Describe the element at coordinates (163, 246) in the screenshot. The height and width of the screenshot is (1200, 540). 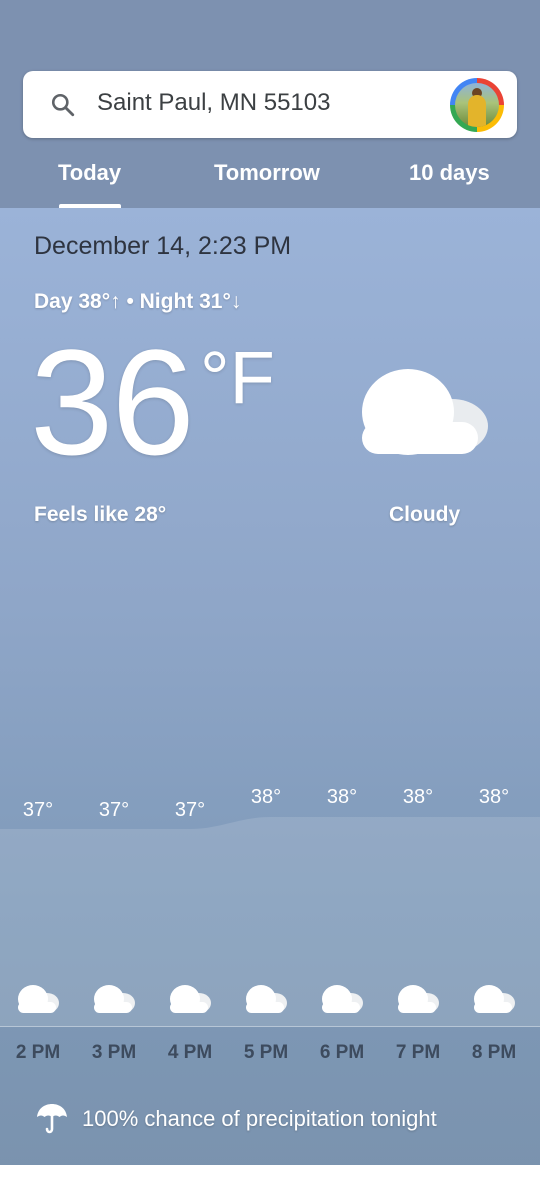
I see `current-datetime: December 14, 2:23 PM` at that location.